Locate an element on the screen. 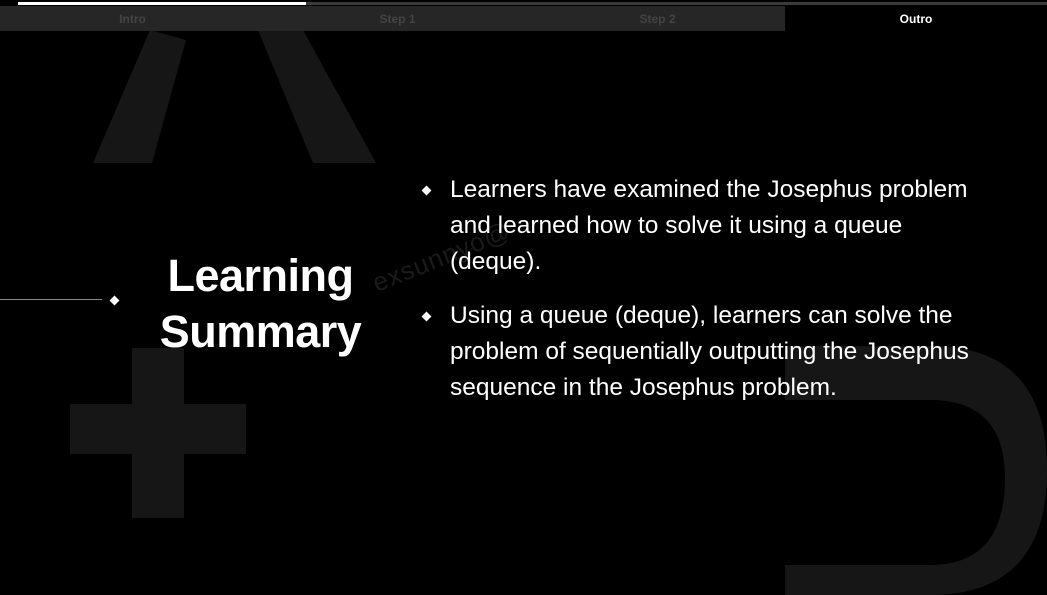 The height and width of the screenshot is (595, 1047). title-line-1: Learning is located at coordinates (260, 275).